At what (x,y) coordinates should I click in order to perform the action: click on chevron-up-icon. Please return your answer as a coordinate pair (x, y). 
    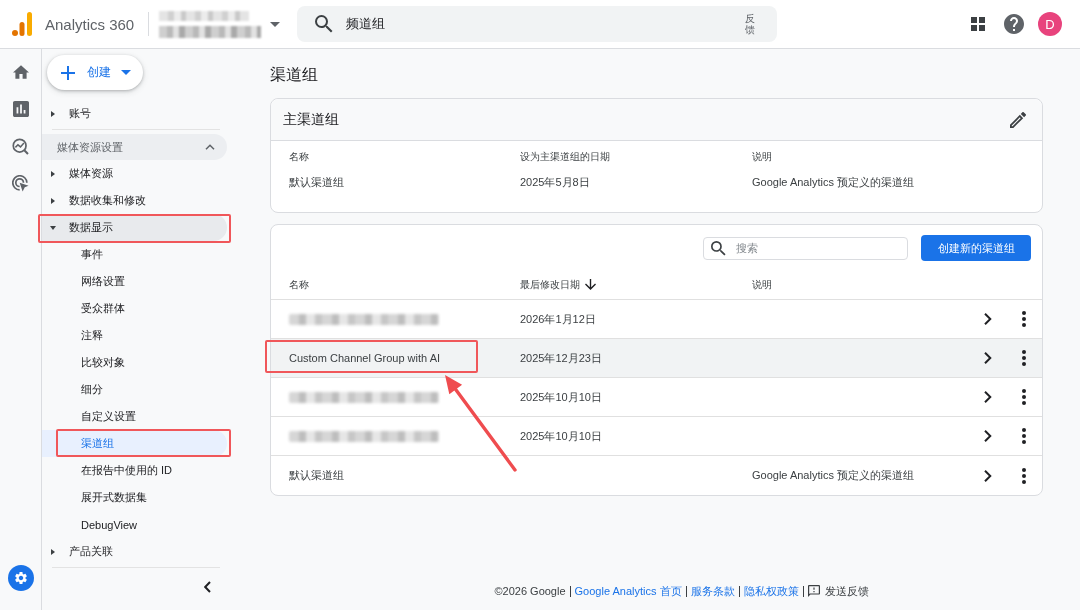
    Looking at the image, I should click on (210, 147).